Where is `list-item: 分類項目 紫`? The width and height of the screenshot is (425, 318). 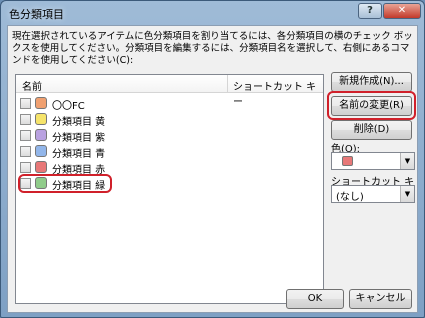 list-item: 分類項目 紫 is located at coordinates (169, 136).